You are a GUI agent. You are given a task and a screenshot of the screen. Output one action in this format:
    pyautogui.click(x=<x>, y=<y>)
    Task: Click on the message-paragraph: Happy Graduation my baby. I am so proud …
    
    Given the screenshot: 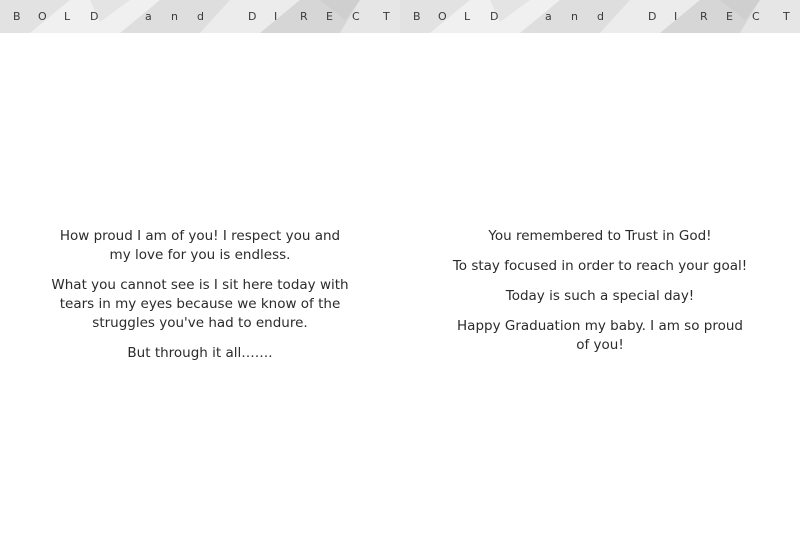 What is the action you would take?
    pyautogui.click(x=600, y=335)
    